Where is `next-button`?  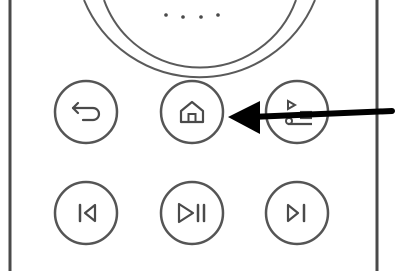
next-button is located at coordinates (297, 213).